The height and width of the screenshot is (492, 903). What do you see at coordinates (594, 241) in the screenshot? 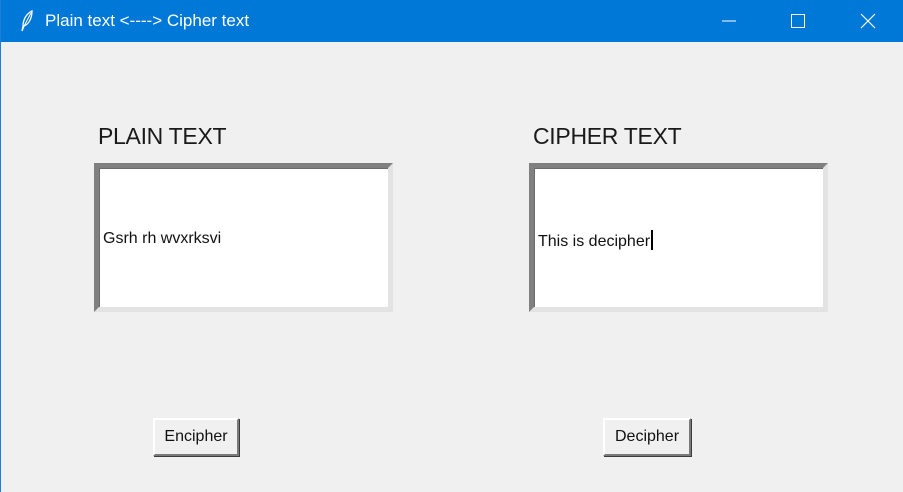
I see `cipher-text-value: This is decipher` at bounding box center [594, 241].